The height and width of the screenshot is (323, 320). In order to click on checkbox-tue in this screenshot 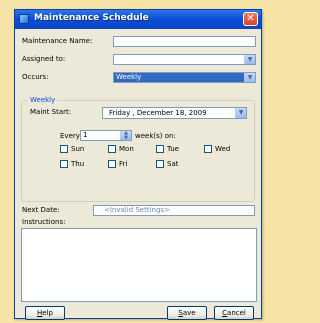, I will do `click(160, 149)`.